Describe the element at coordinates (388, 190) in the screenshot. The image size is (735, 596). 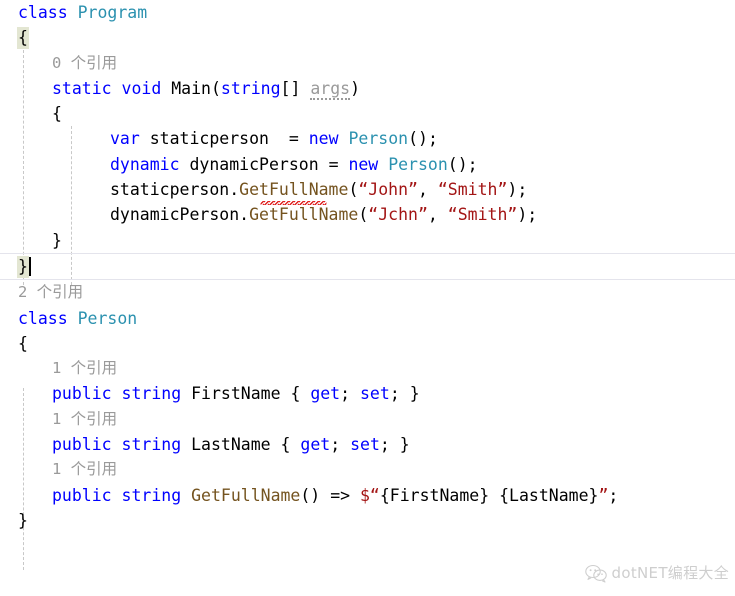
I see `string-literal-john: “John”` at that location.